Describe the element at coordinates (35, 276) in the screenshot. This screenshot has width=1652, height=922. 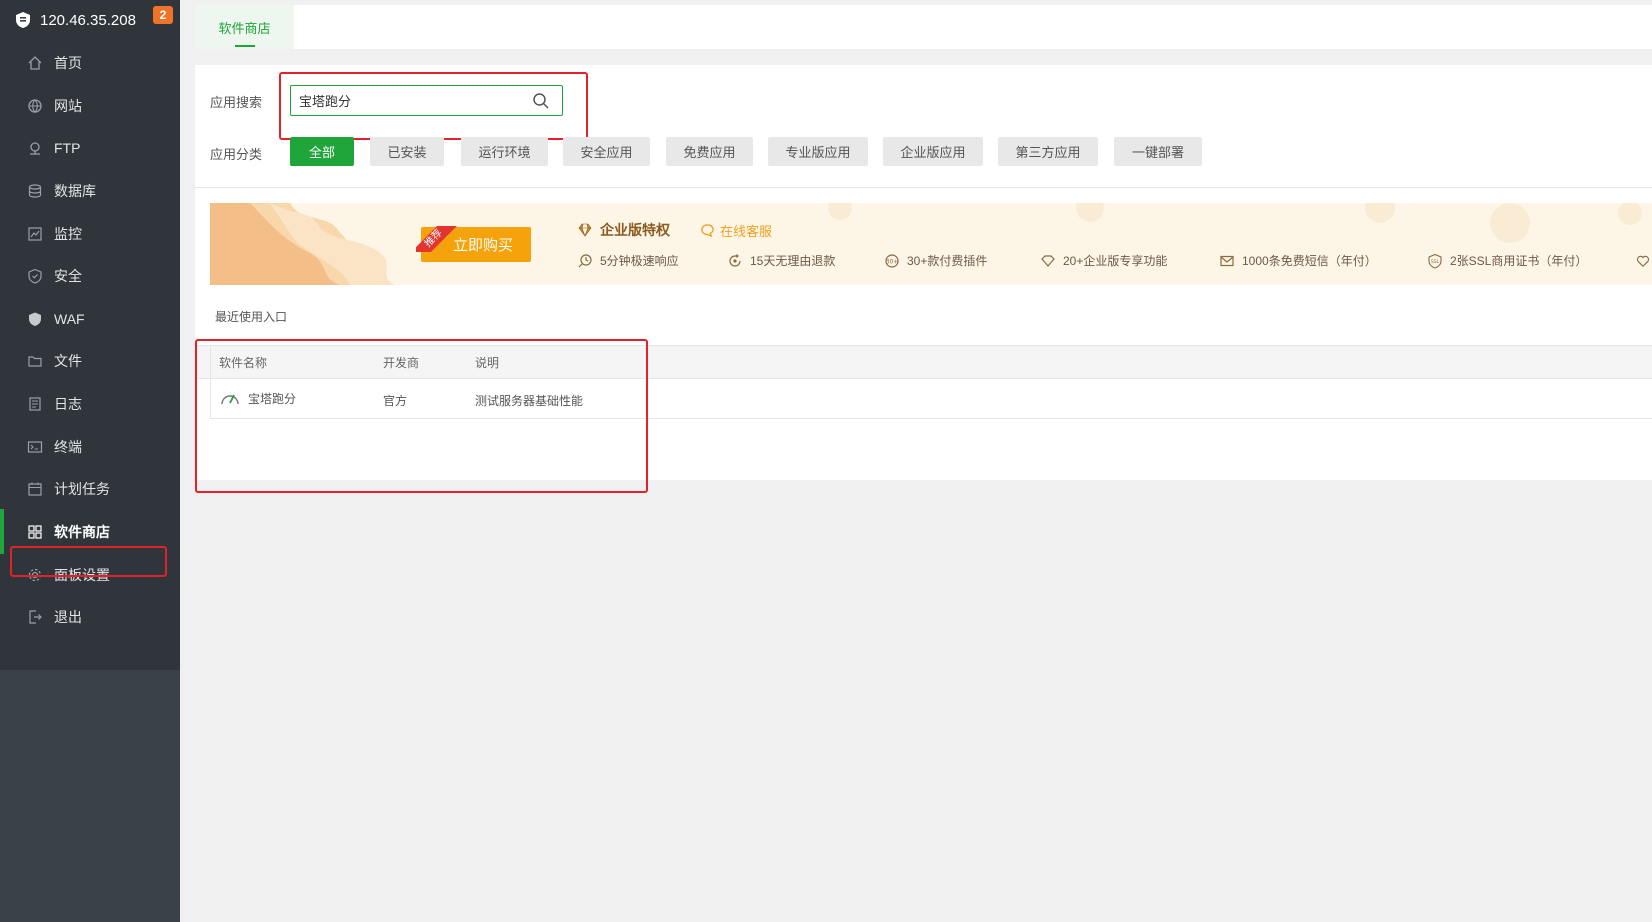
I see `shield-icon` at that location.